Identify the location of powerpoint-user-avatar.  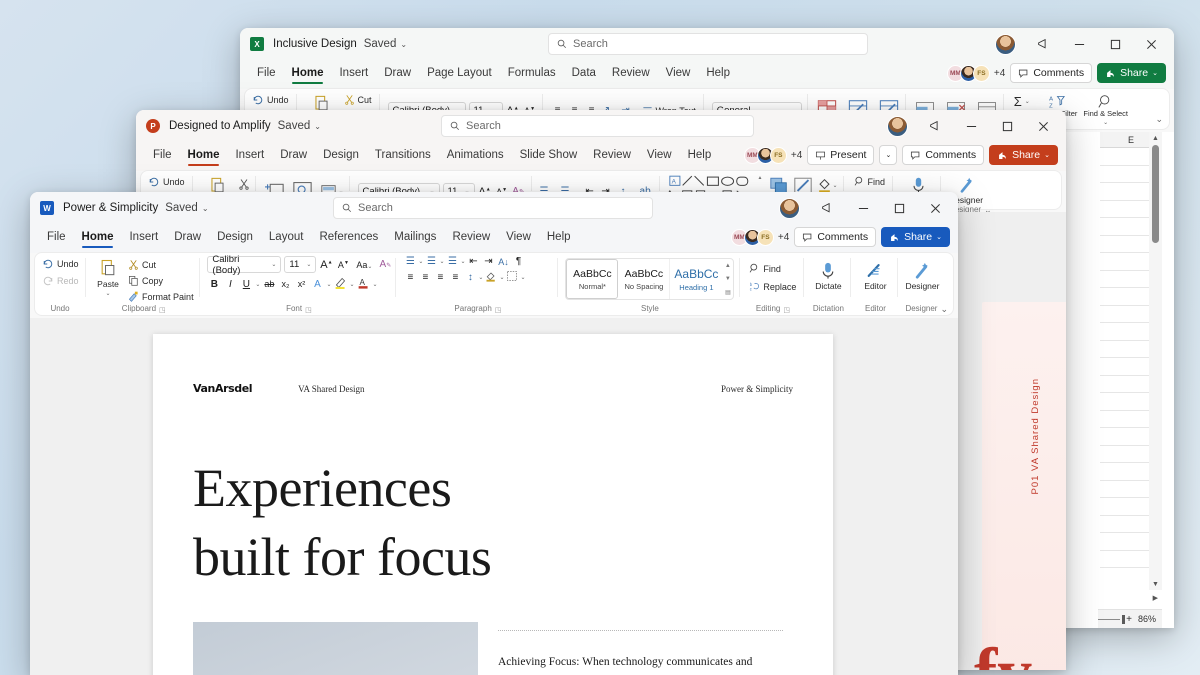
(897, 126).